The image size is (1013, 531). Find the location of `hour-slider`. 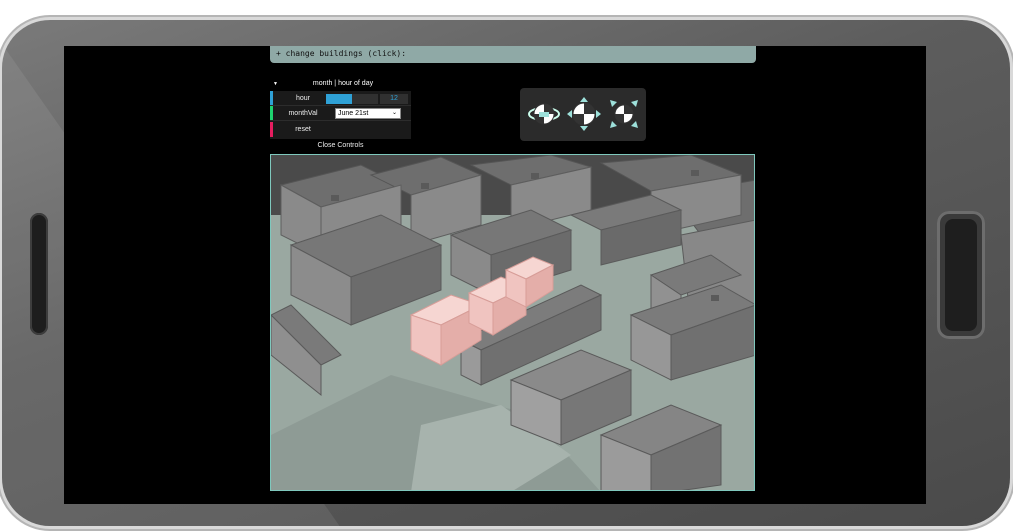

hour-slider is located at coordinates (352, 99).